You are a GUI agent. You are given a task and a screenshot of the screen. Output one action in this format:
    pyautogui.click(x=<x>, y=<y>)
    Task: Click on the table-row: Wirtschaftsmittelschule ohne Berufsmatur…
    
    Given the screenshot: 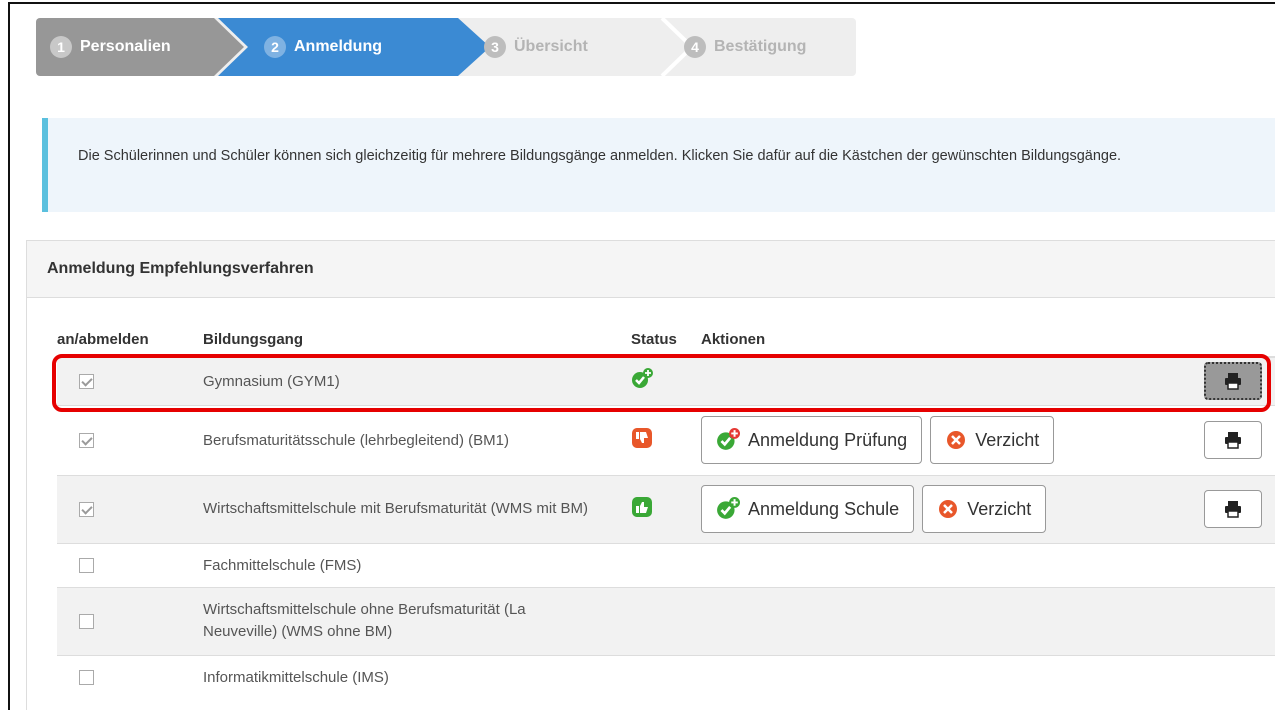 What is the action you would take?
    pyautogui.click(x=666, y=620)
    